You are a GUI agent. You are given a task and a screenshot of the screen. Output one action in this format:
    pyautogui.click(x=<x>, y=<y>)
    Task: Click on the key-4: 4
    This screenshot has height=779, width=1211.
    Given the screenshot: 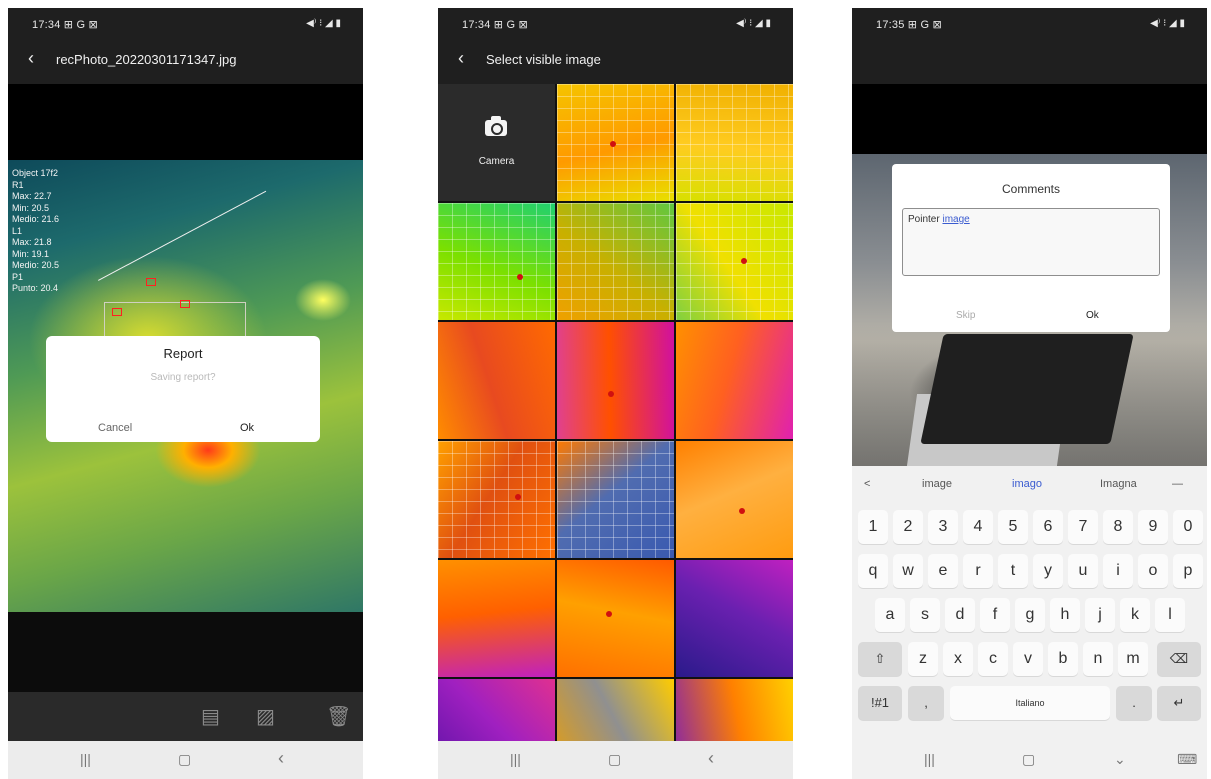 What is the action you would take?
    pyautogui.click(x=978, y=527)
    